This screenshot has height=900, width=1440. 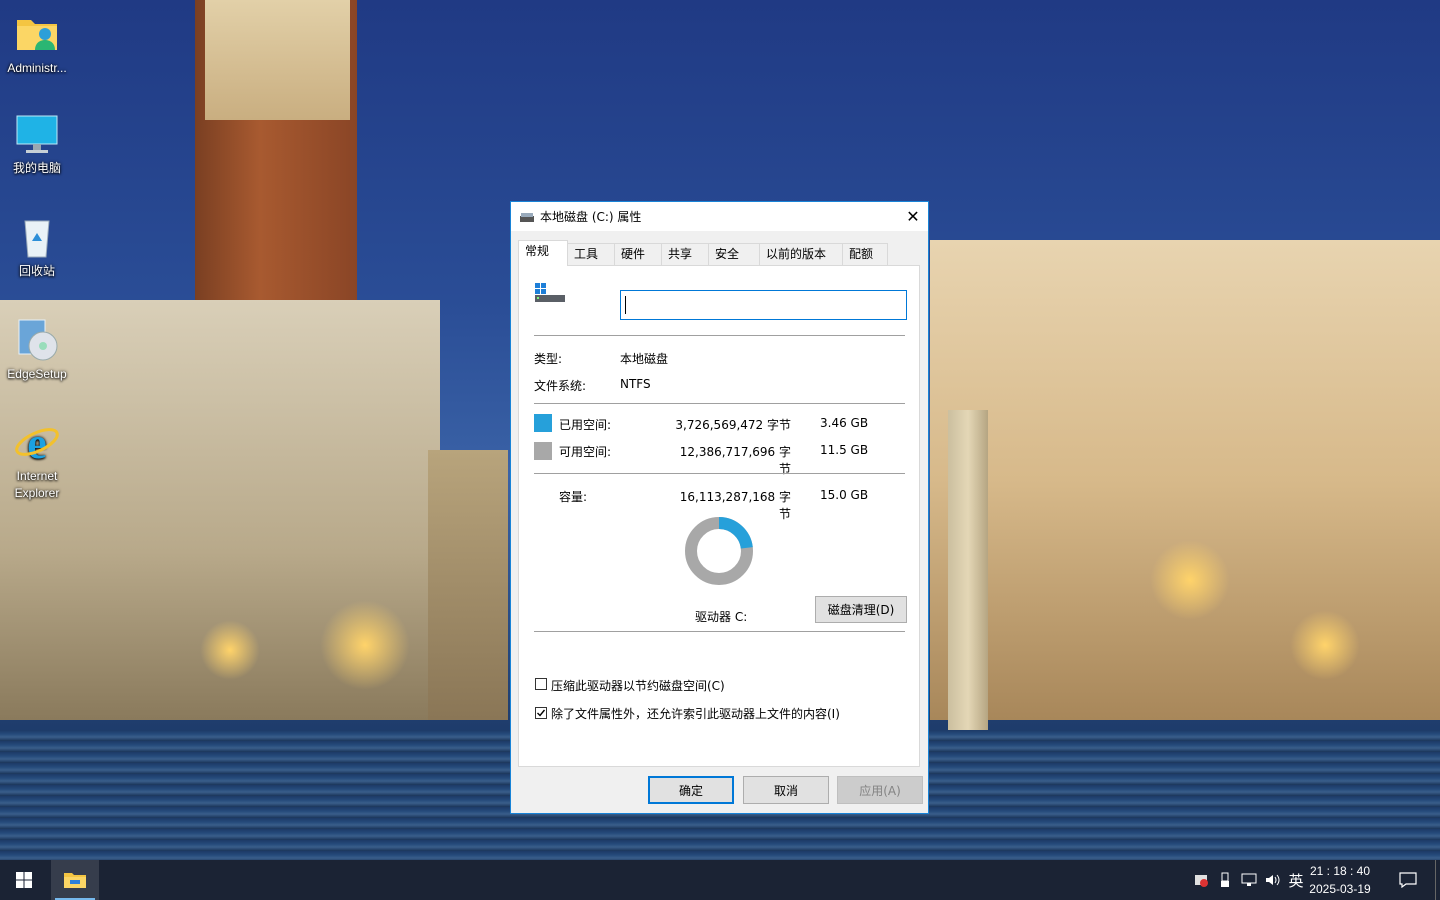 I want to click on start-button, so click(x=24, y=880).